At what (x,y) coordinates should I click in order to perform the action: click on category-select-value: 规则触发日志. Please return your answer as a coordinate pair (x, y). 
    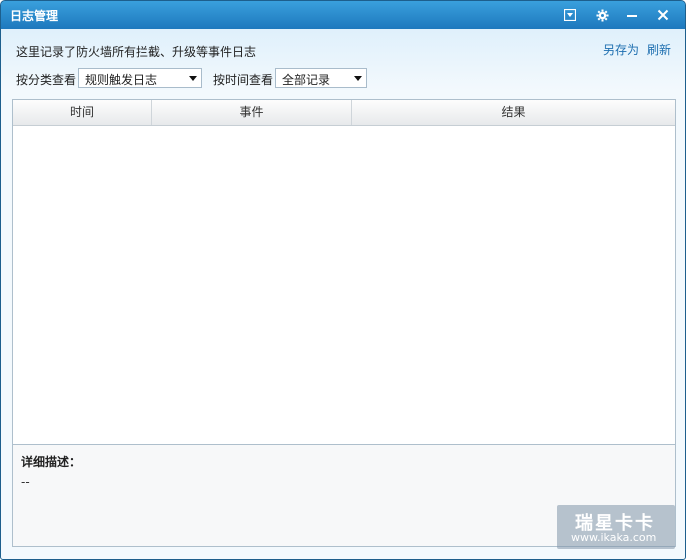
    Looking at the image, I should click on (121, 80).